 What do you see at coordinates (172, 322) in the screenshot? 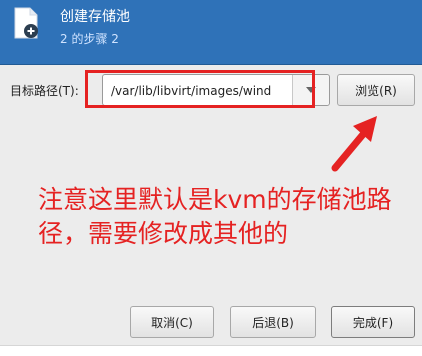
I see `cancel-button: 取消(C)` at bounding box center [172, 322].